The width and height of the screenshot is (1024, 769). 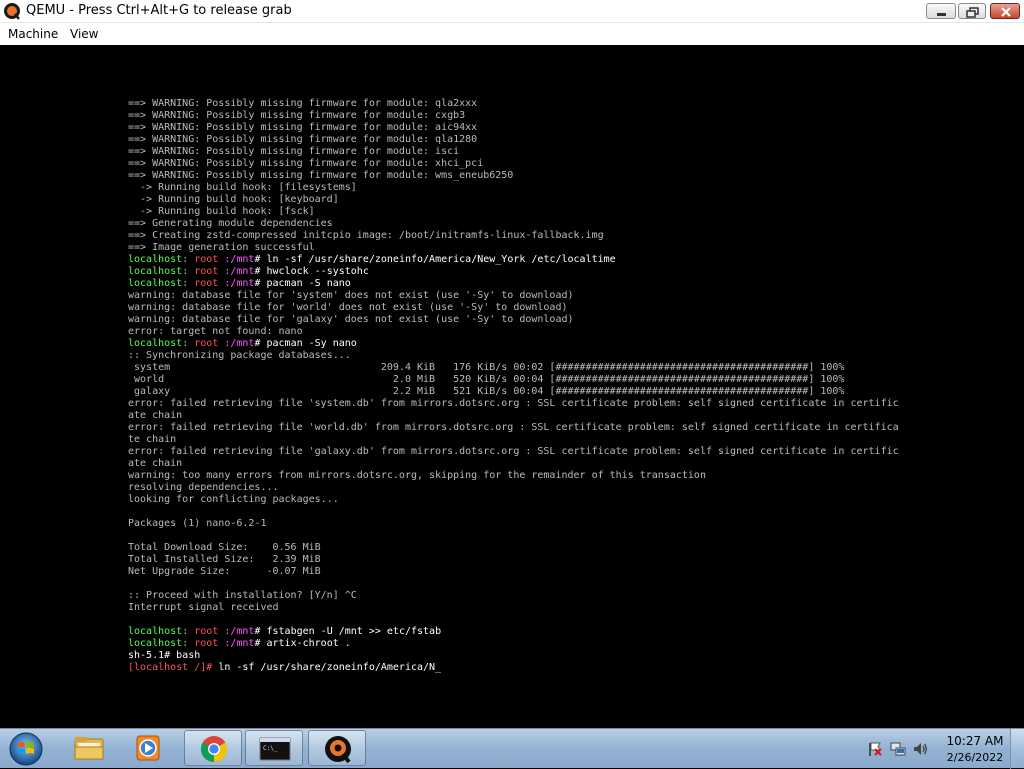 What do you see at coordinates (518, 560) in the screenshot?
I see `terminal-line: Total Installed Size: 2.39 MiB` at bounding box center [518, 560].